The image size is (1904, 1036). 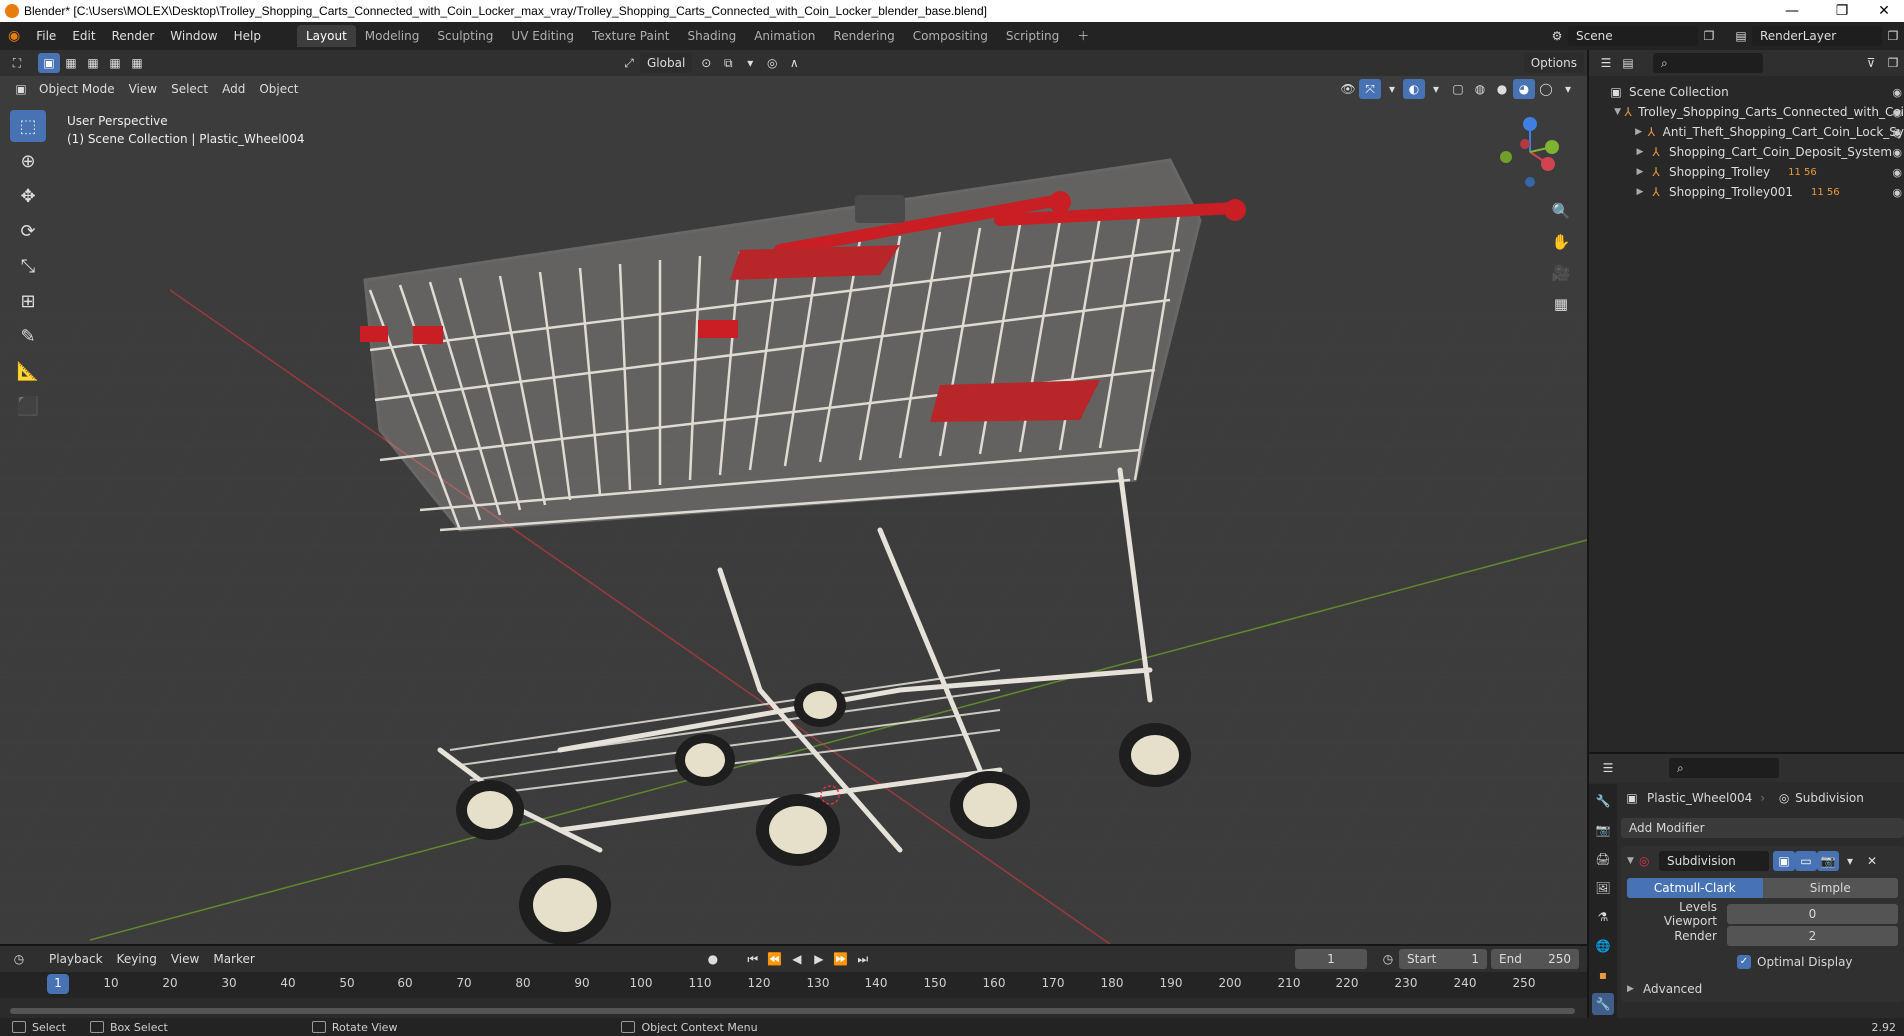 What do you see at coordinates (711, 36) in the screenshot?
I see `tab-shading: Shading` at bounding box center [711, 36].